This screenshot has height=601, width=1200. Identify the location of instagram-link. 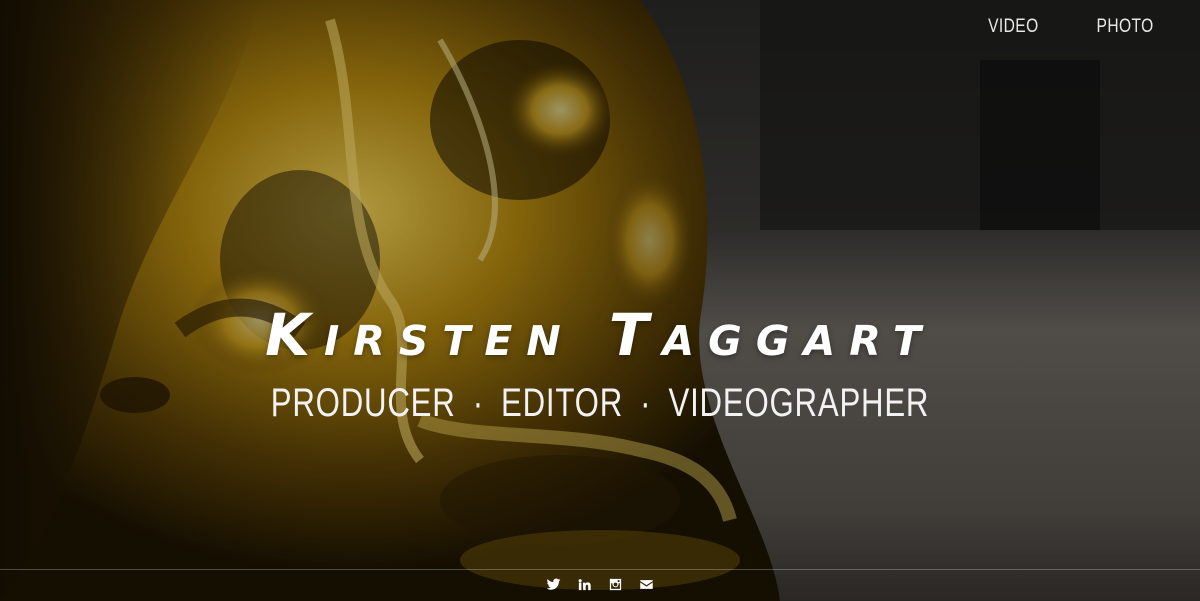
(615, 584).